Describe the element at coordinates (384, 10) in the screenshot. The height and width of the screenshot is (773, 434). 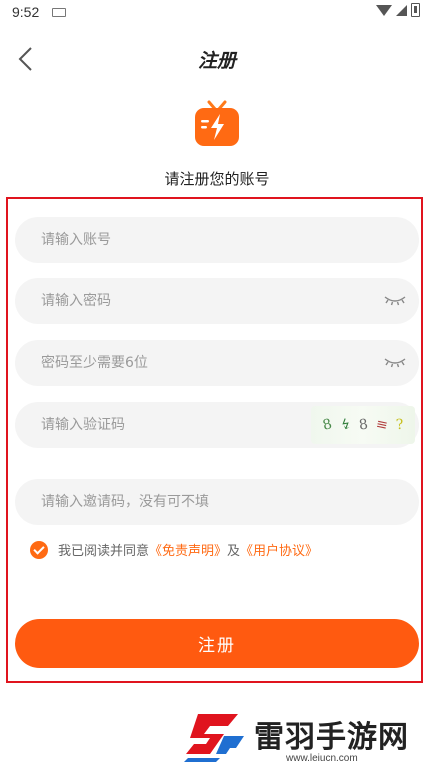
I see `wifi-icon` at that location.